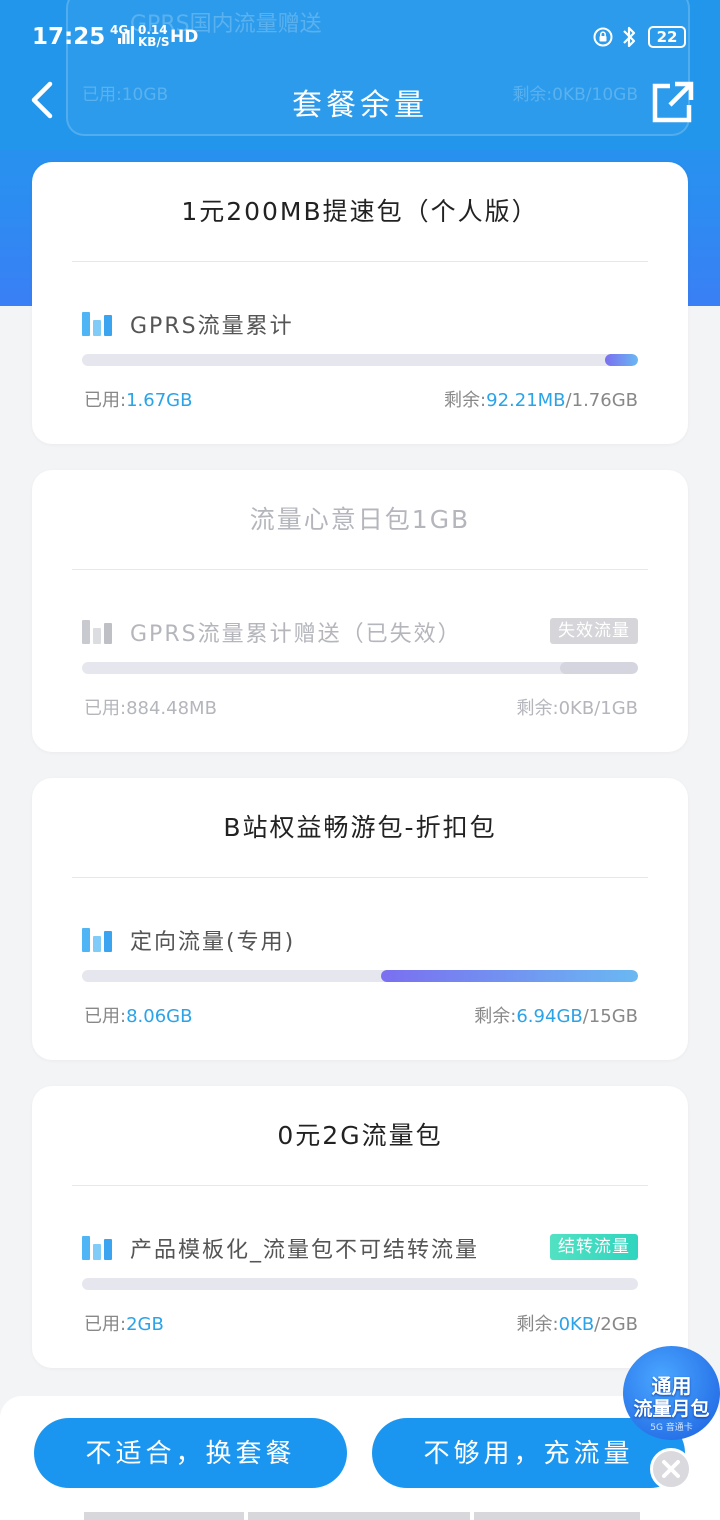 This screenshot has height=1520, width=720. Describe the element at coordinates (213, 942) in the screenshot. I see `item-label: 定向流量(专用)` at that location.